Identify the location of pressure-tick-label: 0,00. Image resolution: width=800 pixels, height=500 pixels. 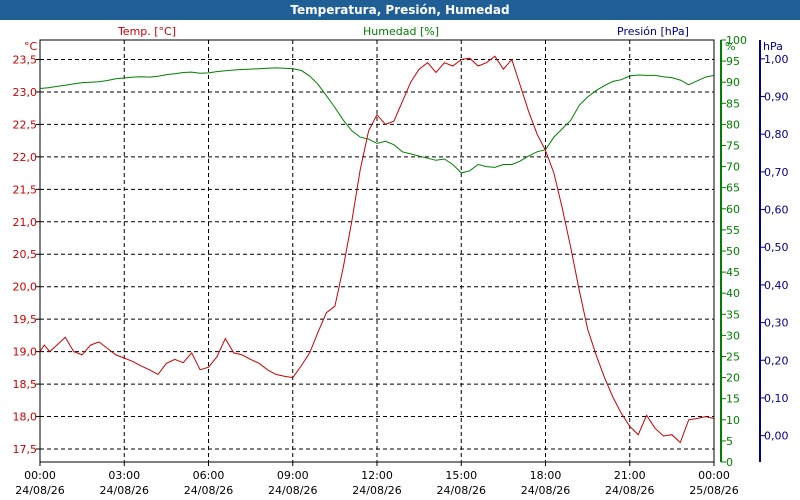
(776, 436).